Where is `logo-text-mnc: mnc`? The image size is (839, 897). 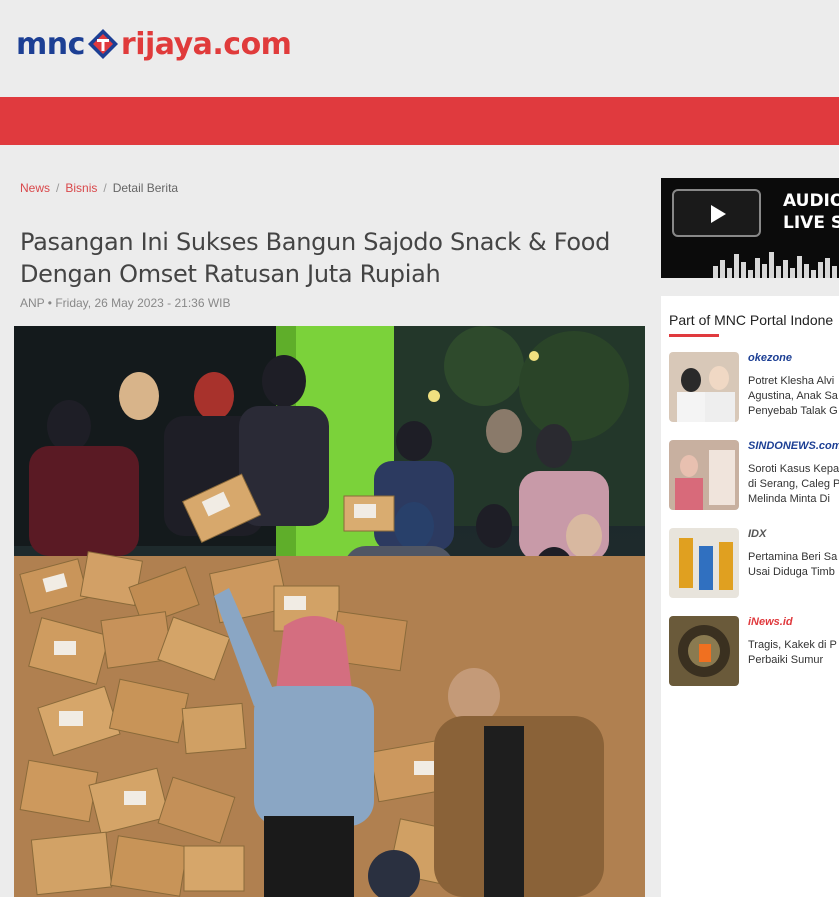
logo-text-mnc: mnc is located at coordinates (50, 44).